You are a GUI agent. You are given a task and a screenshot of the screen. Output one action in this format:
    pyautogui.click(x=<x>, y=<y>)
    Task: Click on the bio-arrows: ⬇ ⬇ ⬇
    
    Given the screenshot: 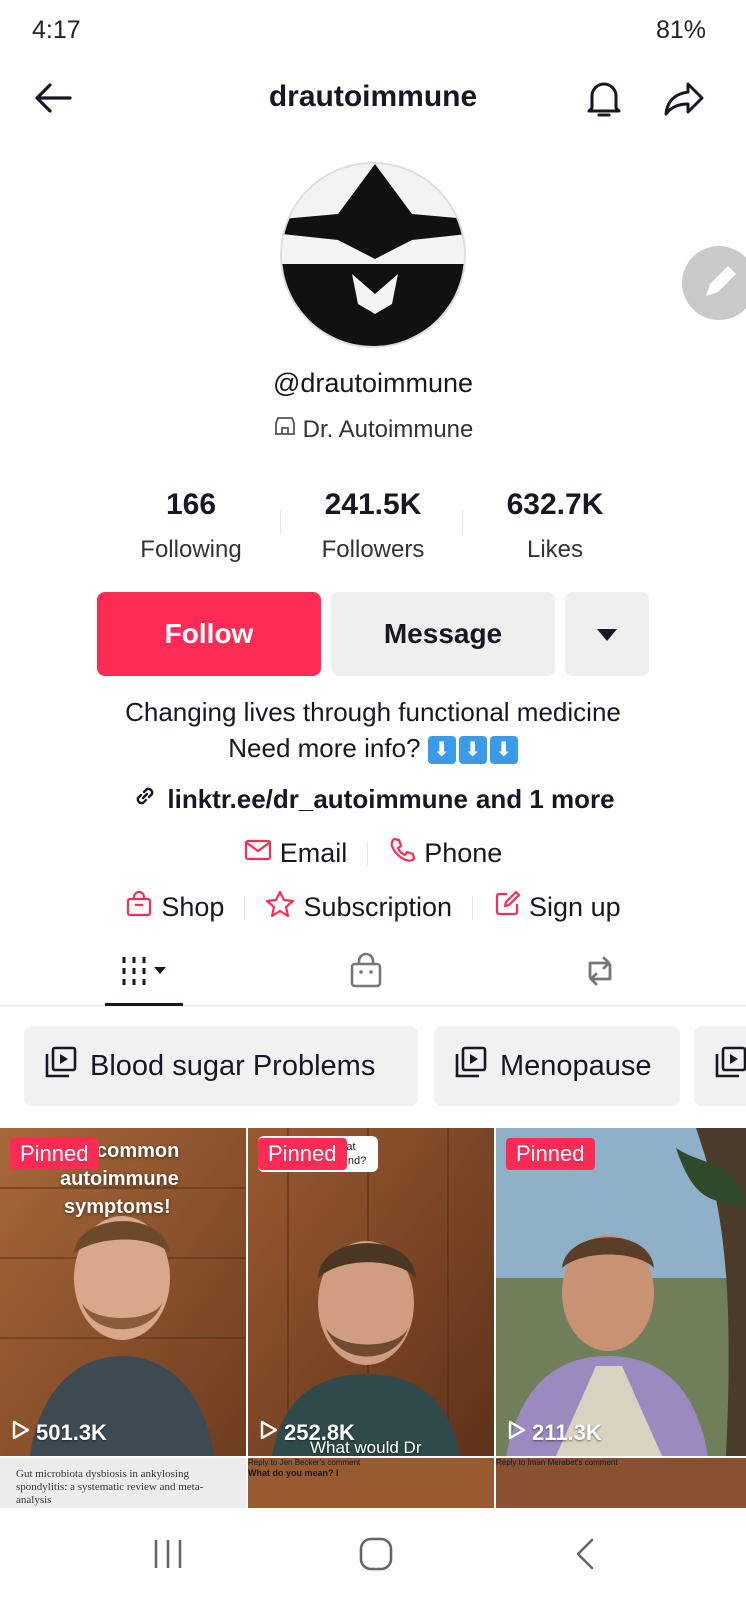 What is the action you would take?
    pyautogui.click(x=472, y=750)
    